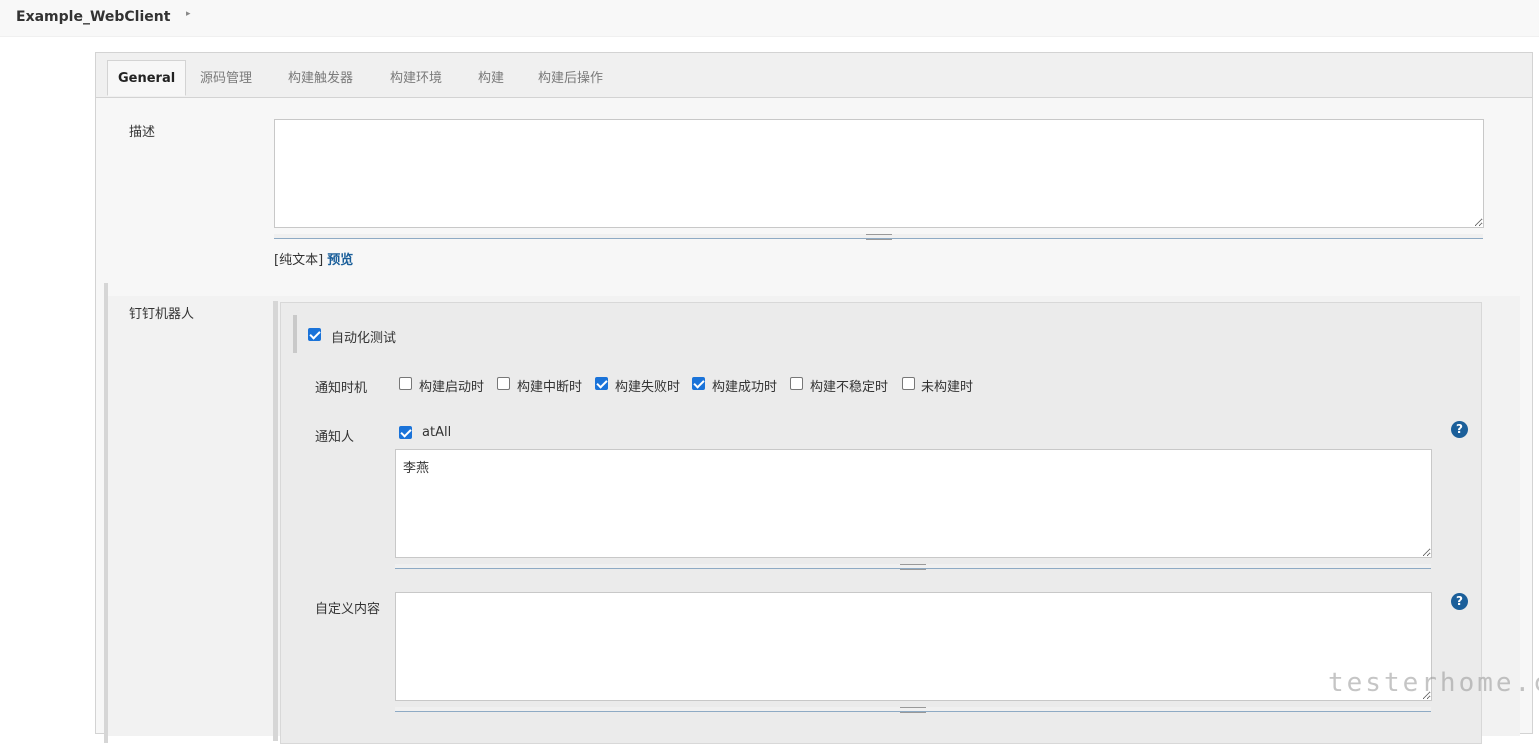 This screenshot has height=744, width=1539. What do you see at coordinates (1459, 429) in the screenshot?
I see `notify-people-help-icon: ?` at bounding box center [1459, 429].